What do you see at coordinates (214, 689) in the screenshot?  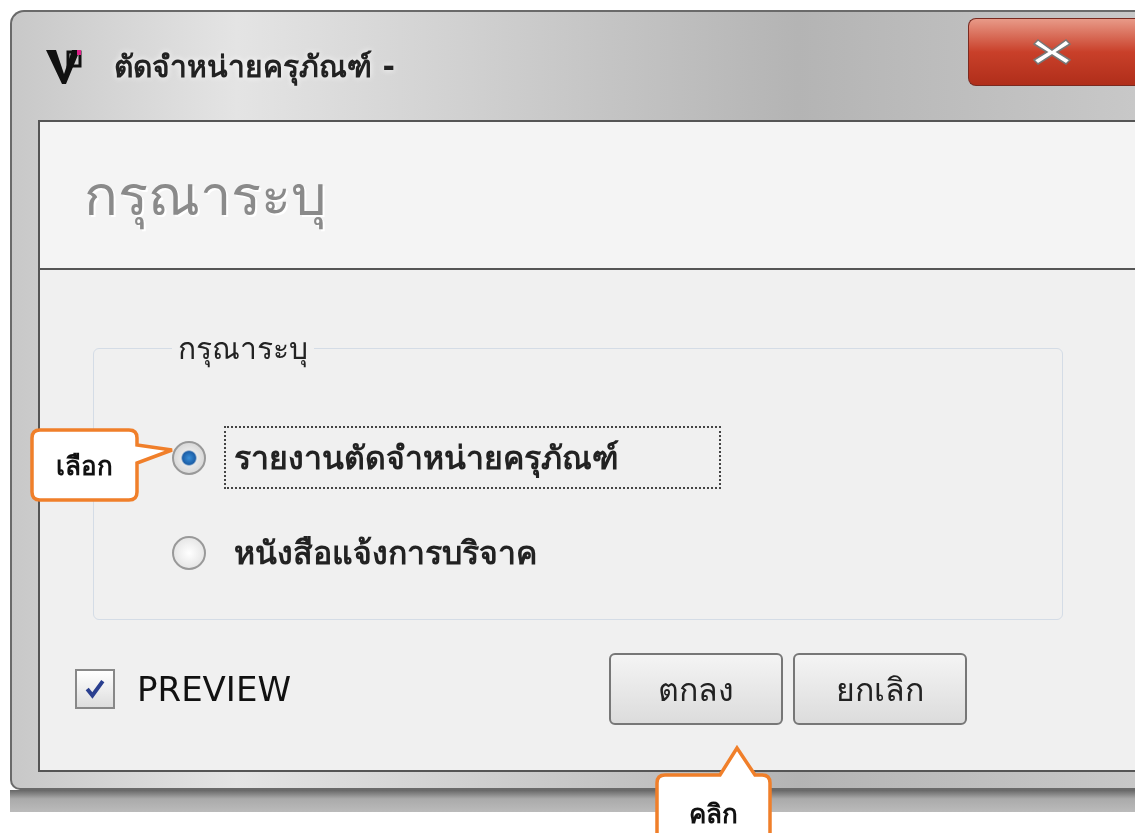 I see `checkbox-label: PREVIEW` at bounding box center [214, 689].